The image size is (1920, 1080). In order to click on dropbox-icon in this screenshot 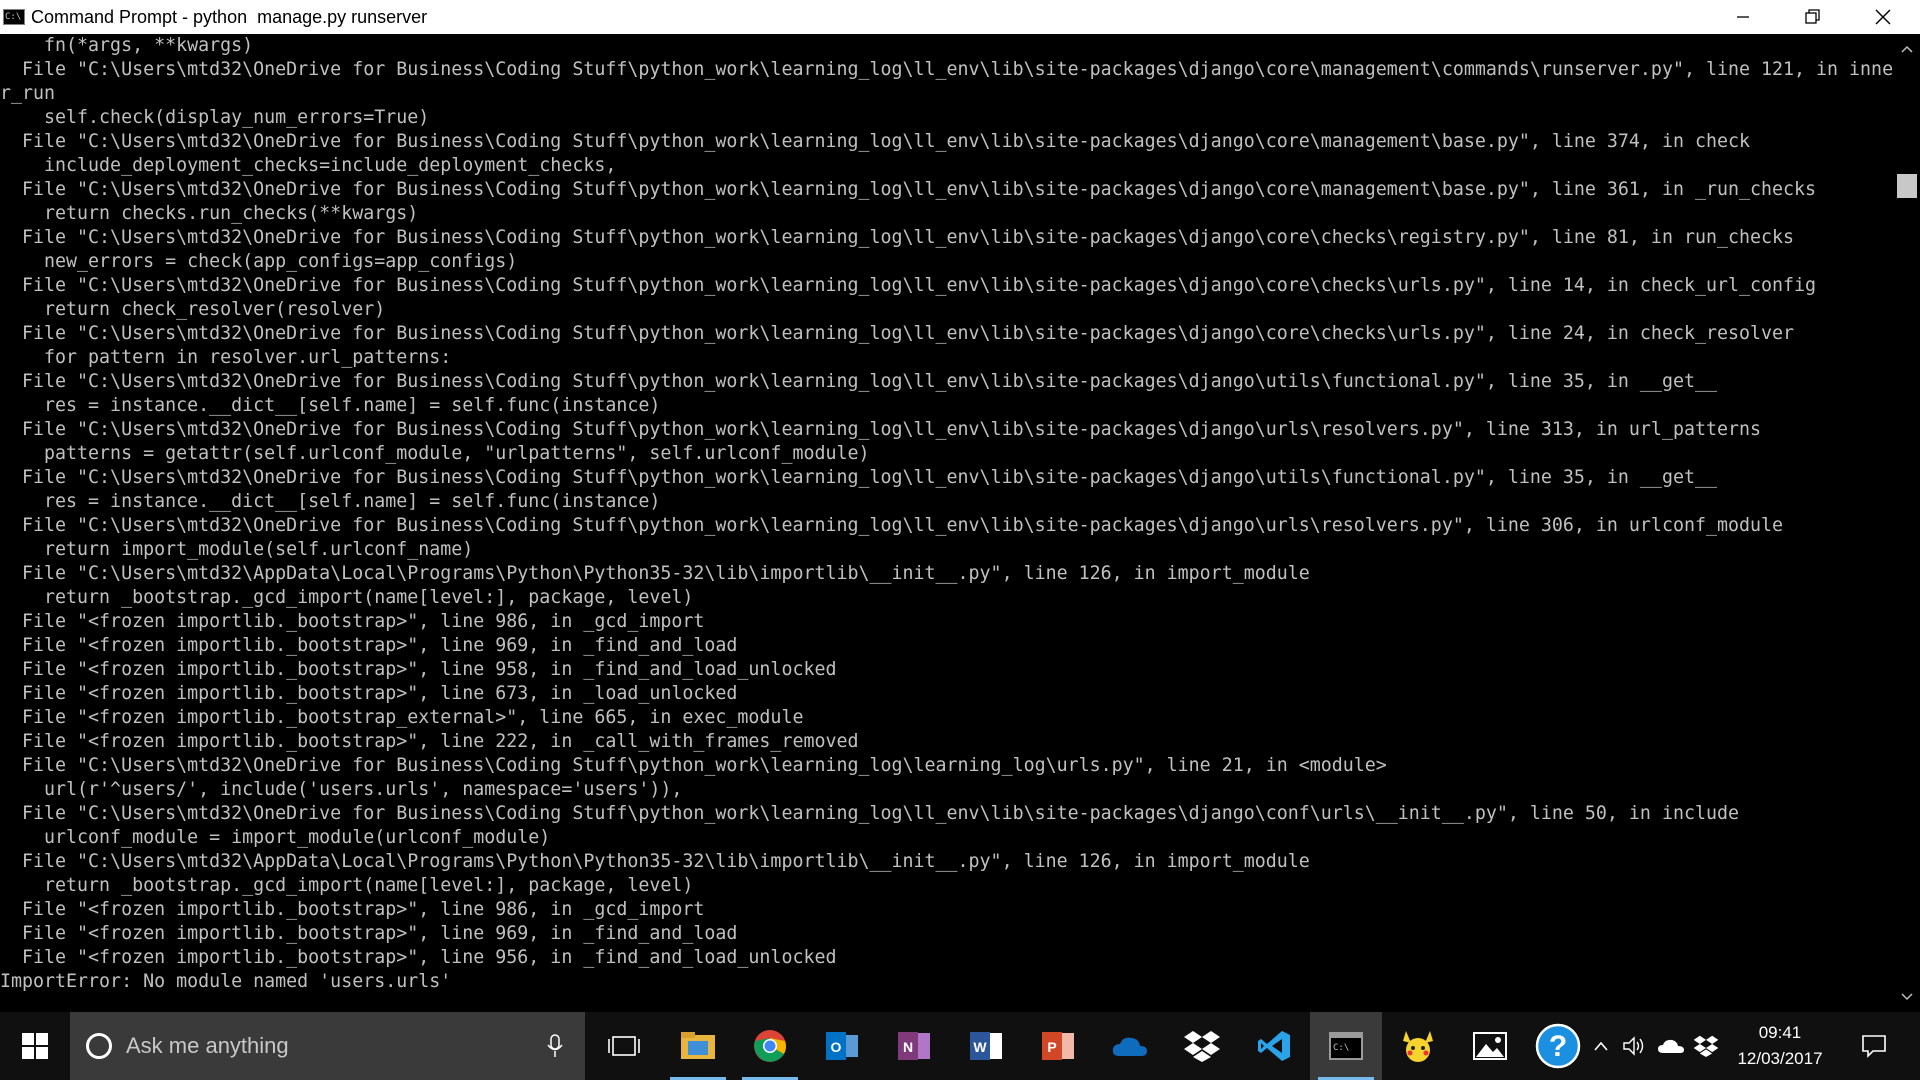, I will do `click(1202, 1046)`.